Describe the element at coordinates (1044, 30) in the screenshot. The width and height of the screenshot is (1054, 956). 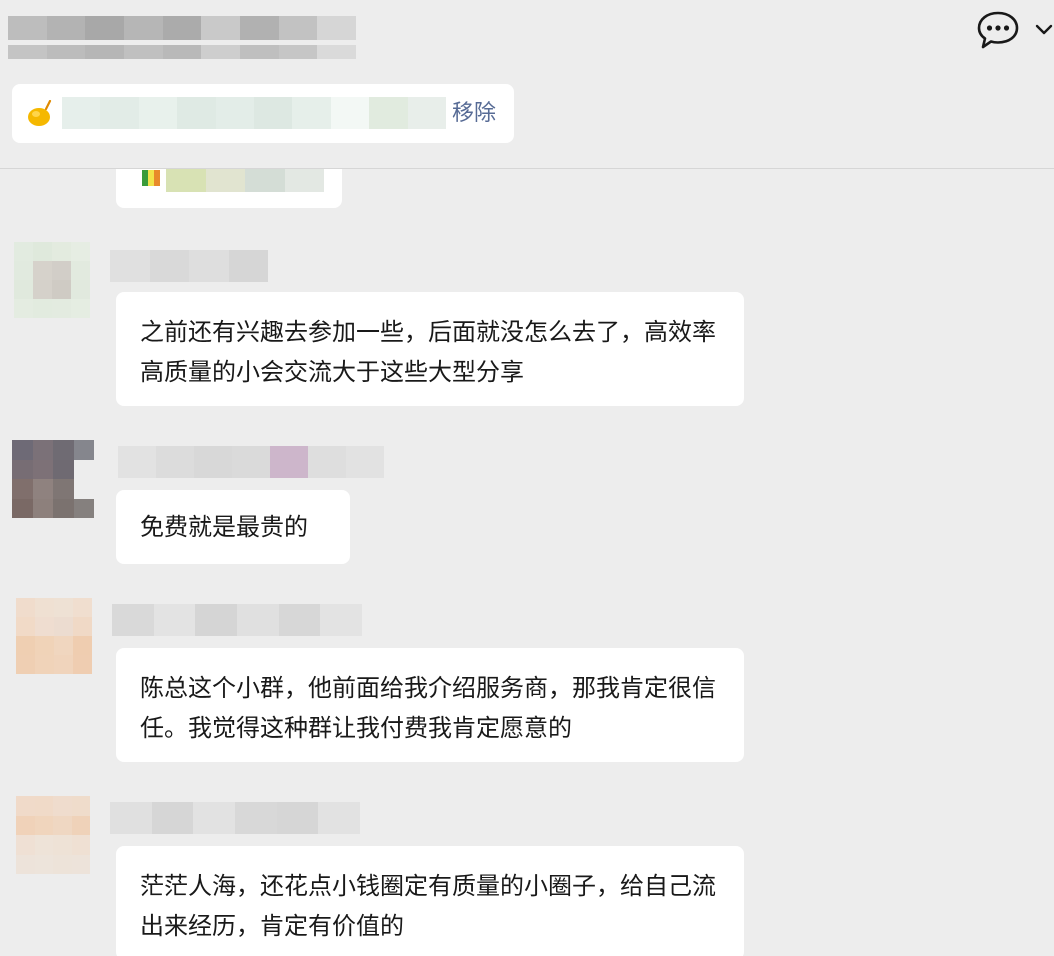
I see `chevron-down-icon` at that location.